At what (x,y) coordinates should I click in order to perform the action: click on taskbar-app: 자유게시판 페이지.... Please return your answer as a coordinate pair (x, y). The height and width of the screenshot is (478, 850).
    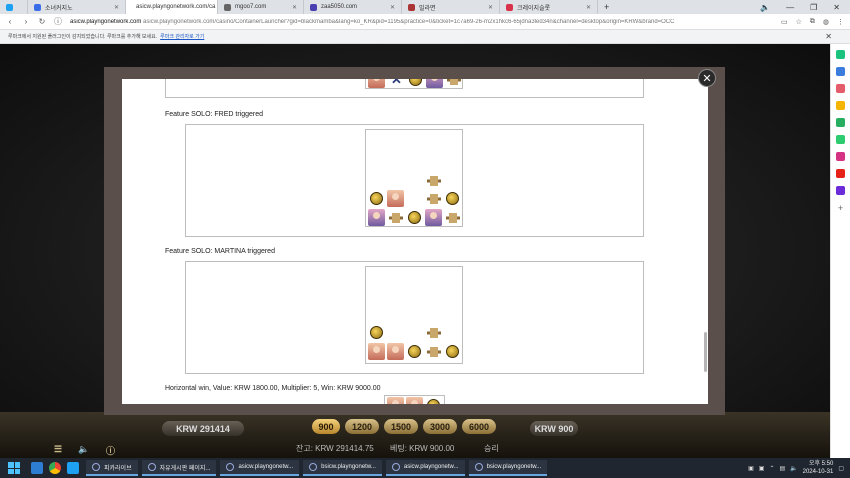
    Looking at the image, I should click on (179, 468).